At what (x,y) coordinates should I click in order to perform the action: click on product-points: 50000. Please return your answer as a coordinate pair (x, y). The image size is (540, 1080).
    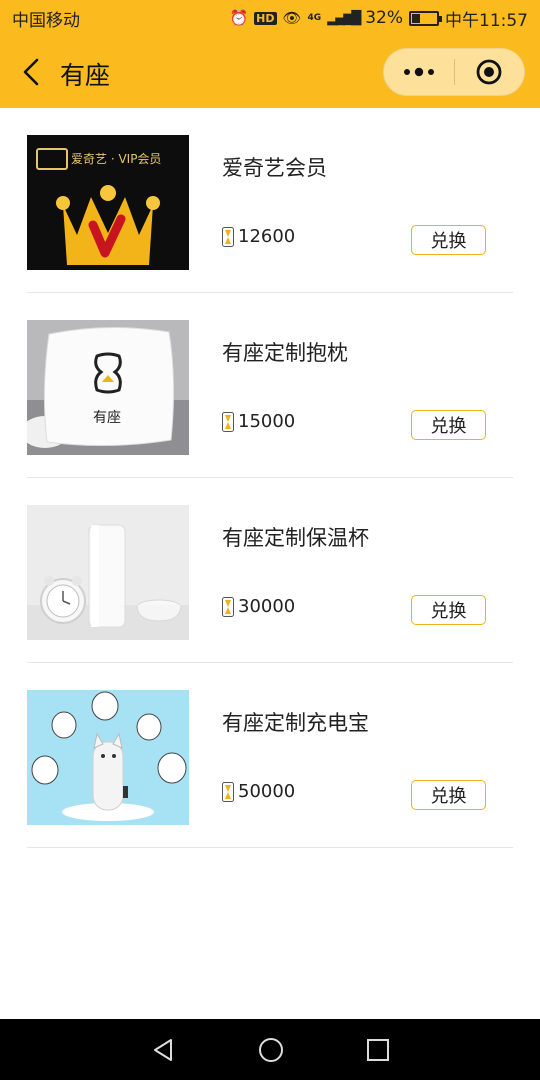
    Looking at the image, I should click on (258, 791).